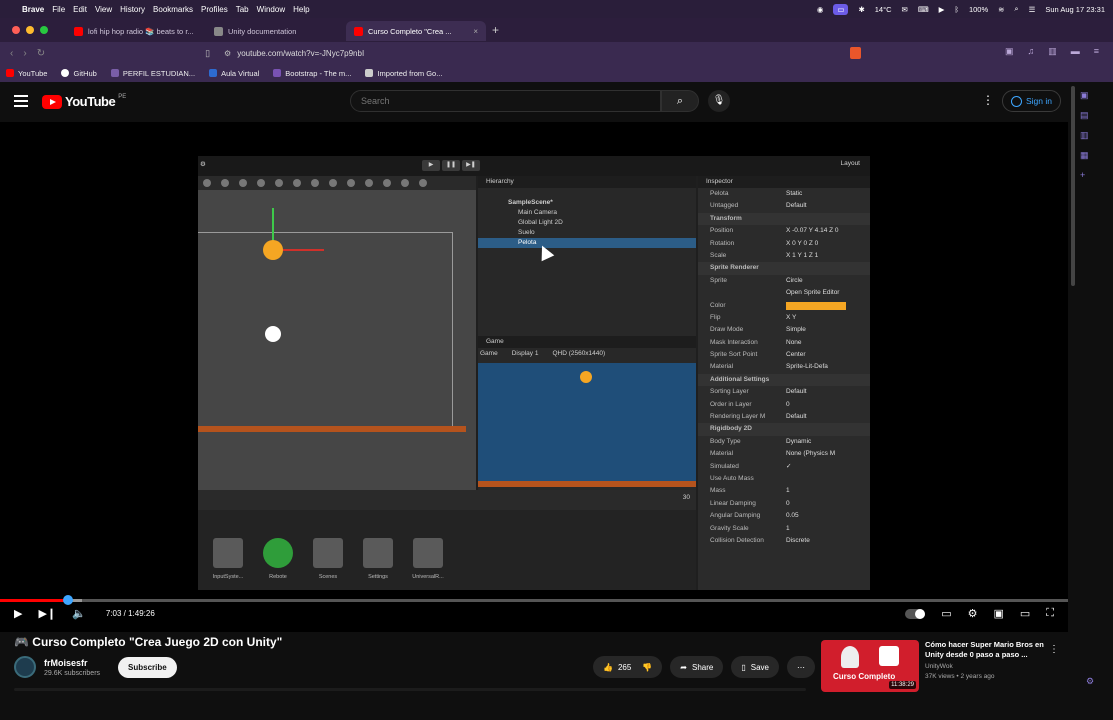 The image size is (1113, 720). Describe the element at coordinates (902, 685) in the screenshot. I see `video-duration: 11:38:29` at that location.